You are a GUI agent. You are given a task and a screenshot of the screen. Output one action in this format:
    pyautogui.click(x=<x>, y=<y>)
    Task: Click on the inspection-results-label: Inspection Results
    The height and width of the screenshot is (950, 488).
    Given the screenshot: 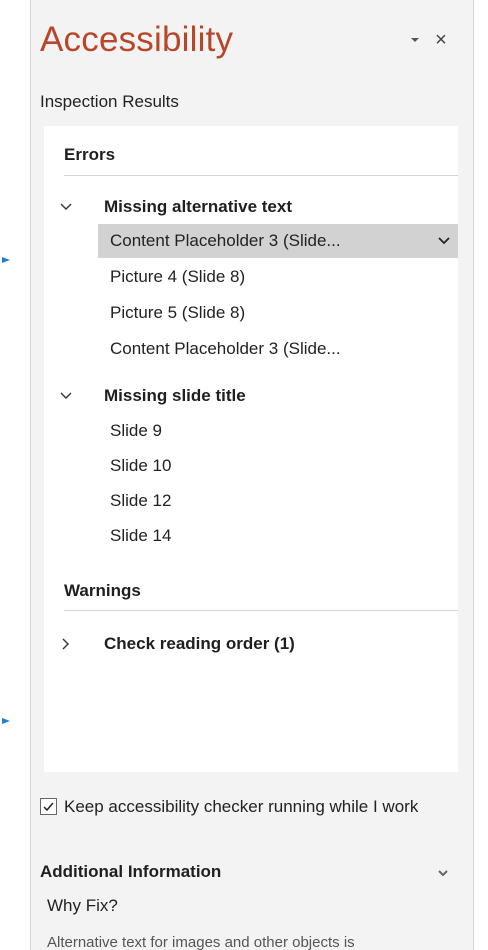 What is the action you would take?
    pyautogui.click(x=109, y=101)
    